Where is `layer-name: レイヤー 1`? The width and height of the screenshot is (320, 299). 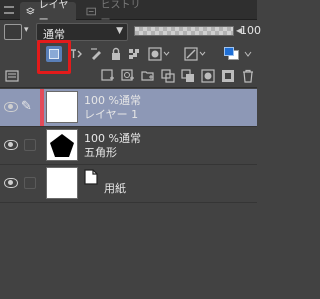
layer-name: レイヤー 1 is located at coordinates (111, 114).